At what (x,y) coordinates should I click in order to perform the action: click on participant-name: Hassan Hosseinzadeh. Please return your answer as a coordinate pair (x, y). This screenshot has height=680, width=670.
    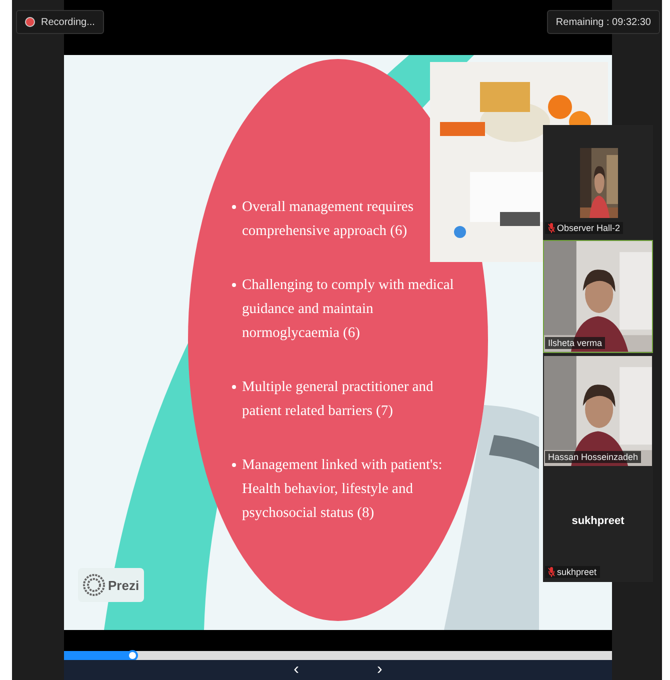
    Looking at the image, I should click on (593, 457).